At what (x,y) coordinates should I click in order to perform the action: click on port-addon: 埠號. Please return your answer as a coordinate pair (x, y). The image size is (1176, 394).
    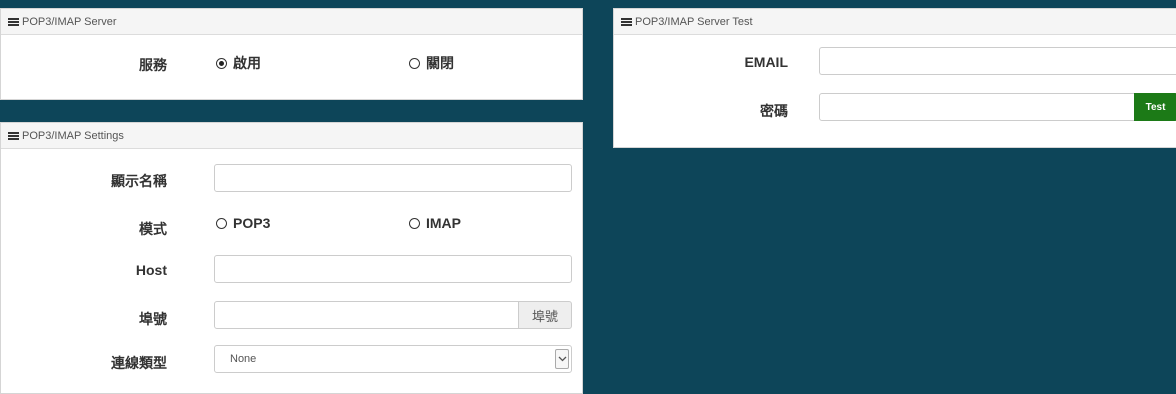
    Looking at the image, I should click on (545, 315).